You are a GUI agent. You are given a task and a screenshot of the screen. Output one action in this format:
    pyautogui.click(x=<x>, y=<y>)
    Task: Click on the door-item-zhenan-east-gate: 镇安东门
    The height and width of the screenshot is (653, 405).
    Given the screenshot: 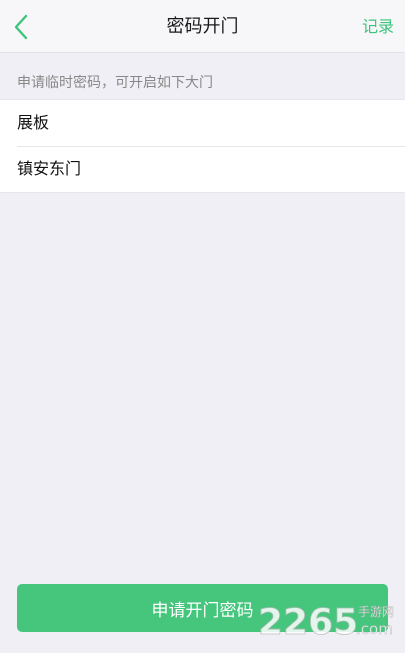 What is the action you would take?
    pyautogui.click(x=202, y=169)
    